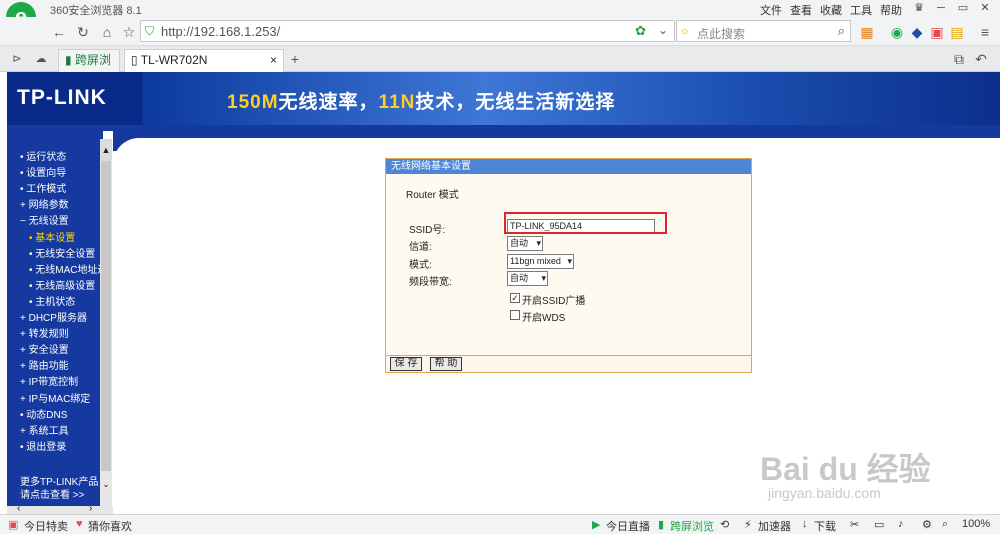  I want to click on menu-help: 帮助, so click(891, 10).